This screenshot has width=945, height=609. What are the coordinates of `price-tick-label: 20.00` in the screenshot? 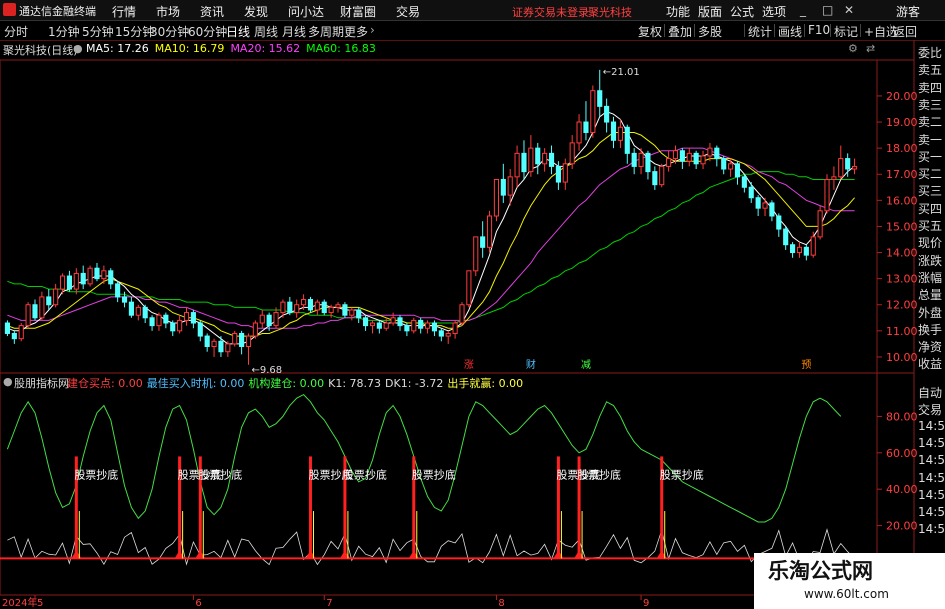 It's located at (902, 96).